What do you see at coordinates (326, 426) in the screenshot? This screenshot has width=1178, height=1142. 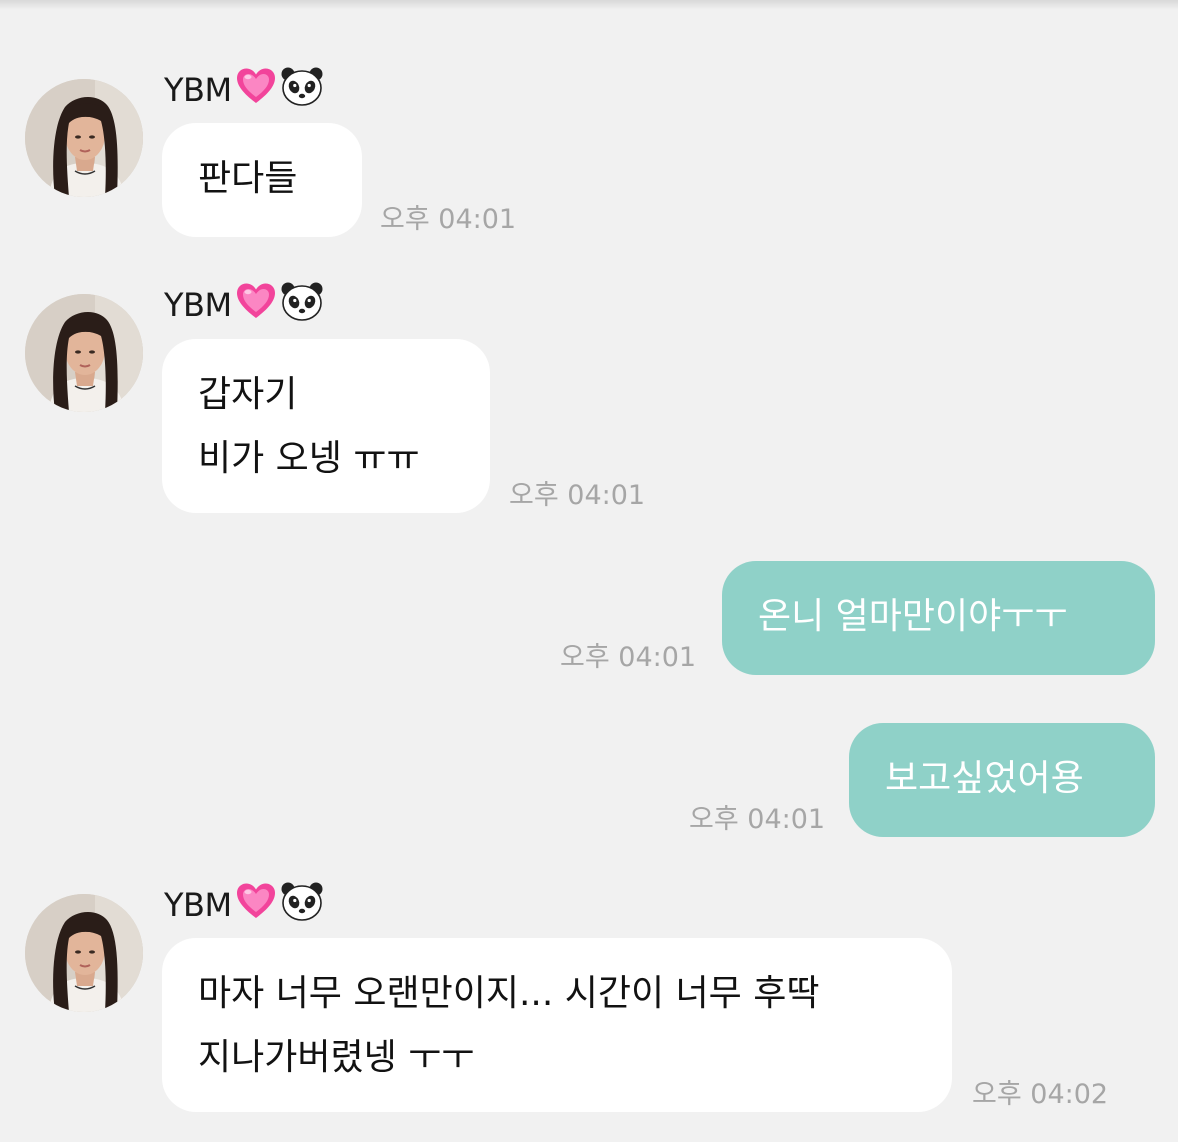 I see `message-bubble-incoming: 갑자기 비가 오넹 ㅠㅠ` at bounding box center [326, 426].